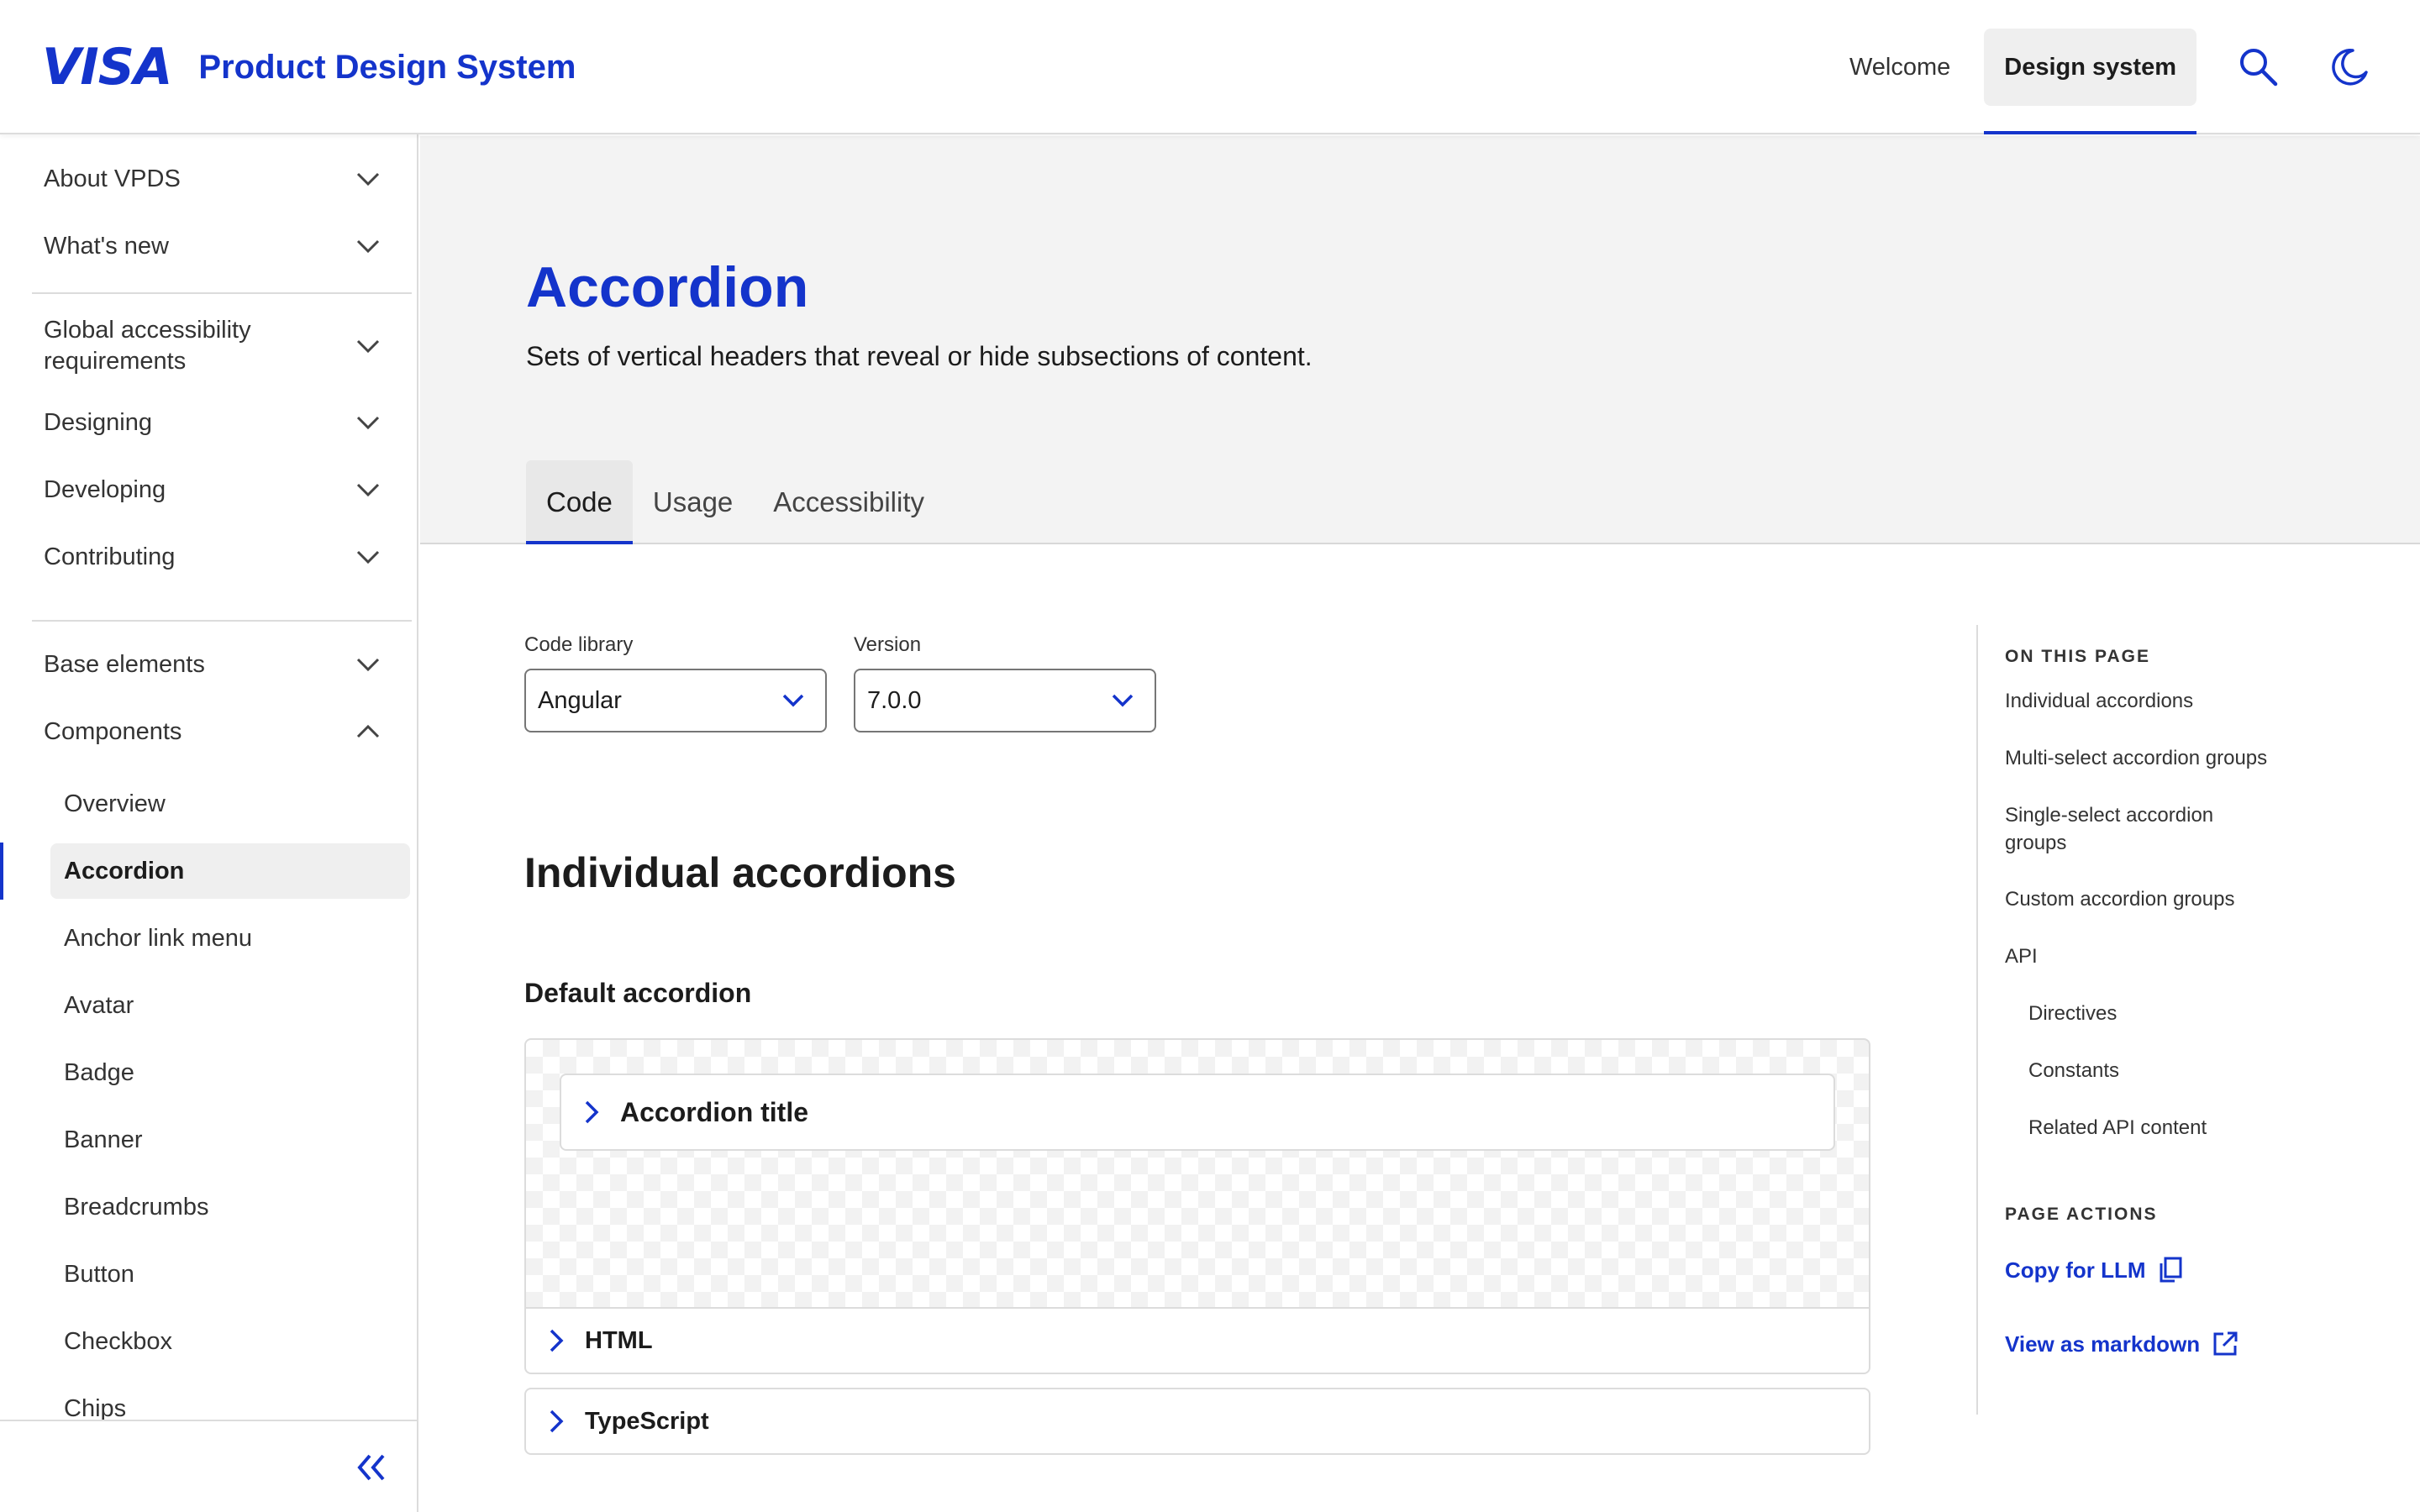  What do you see at coordinates (230, 871) in the screenshot?
I see `sidebar-subitem-accordion: Accordion` at bounding box center [230, 871].